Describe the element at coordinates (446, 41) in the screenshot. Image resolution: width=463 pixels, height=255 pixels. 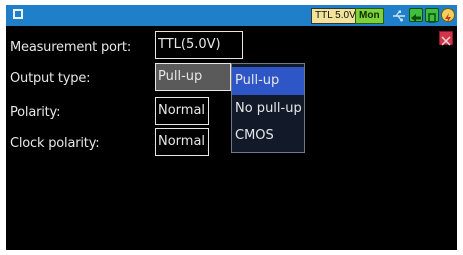
I see `close-icon` at that location.